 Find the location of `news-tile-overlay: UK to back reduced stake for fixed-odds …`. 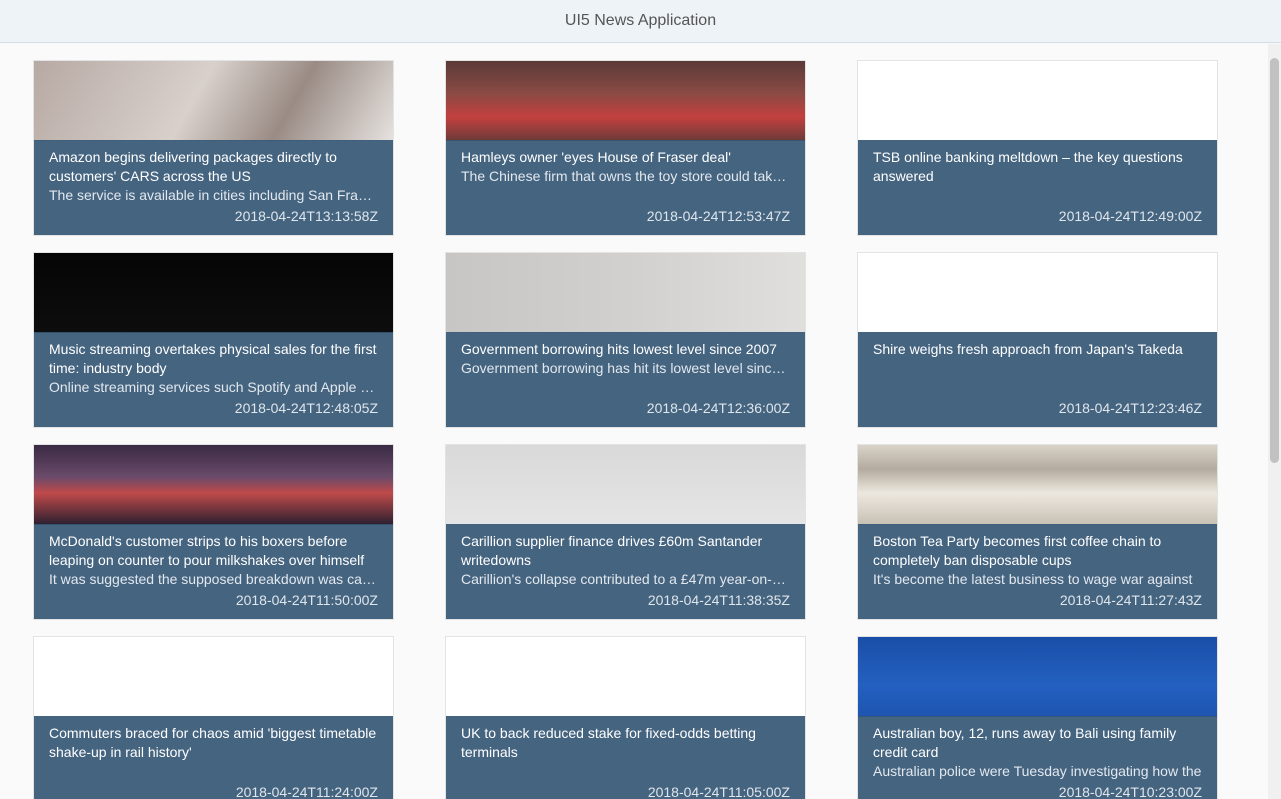

news-tile-overlay: UK to back reduced stake for fixed-odds … is located at coordinates (625, 757).